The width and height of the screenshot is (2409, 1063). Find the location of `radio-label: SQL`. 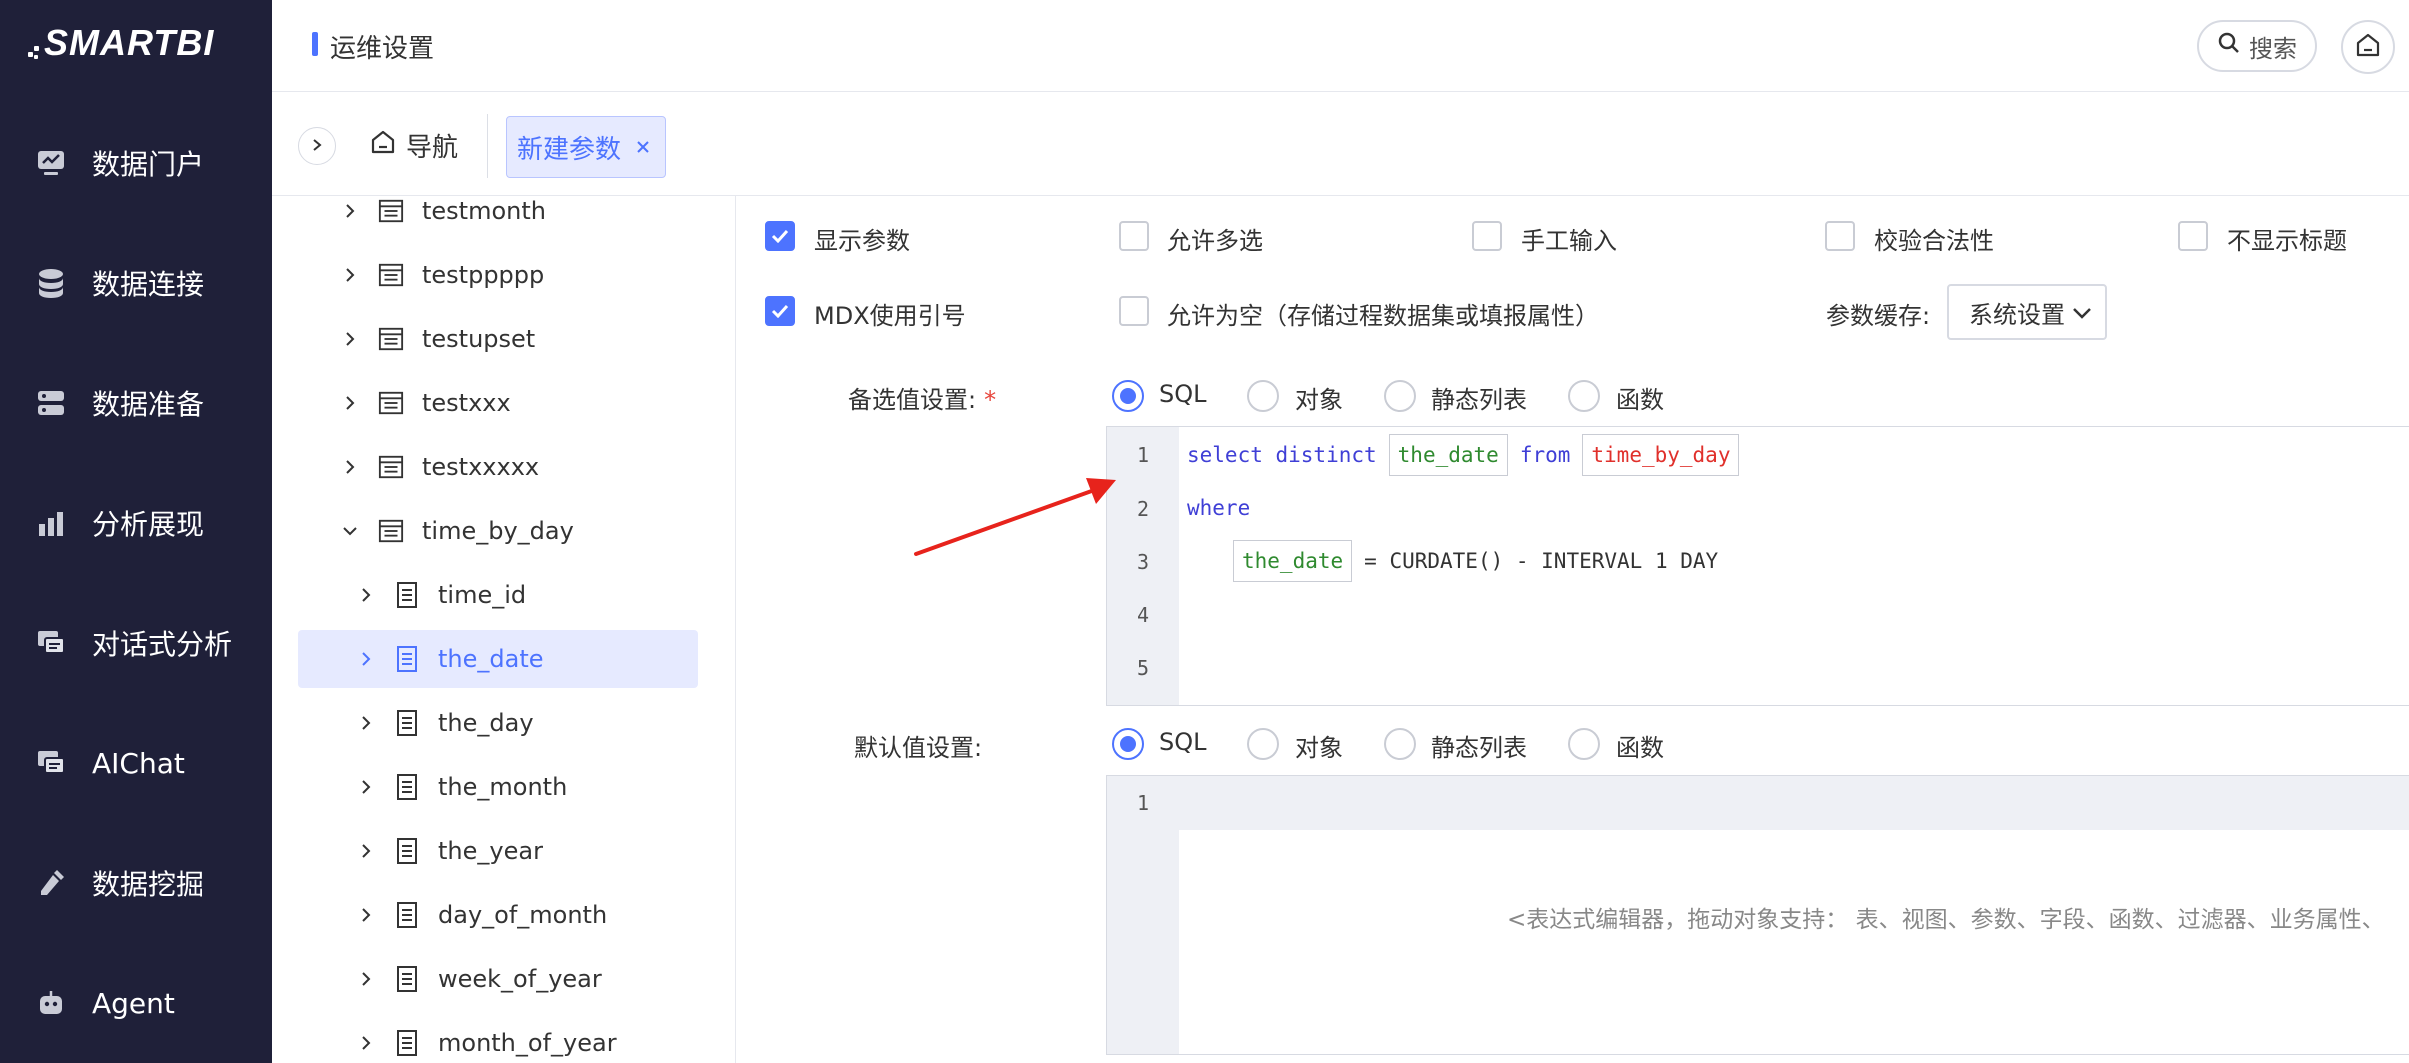

radio-label: SQL is located at coordinates (1183, 742).